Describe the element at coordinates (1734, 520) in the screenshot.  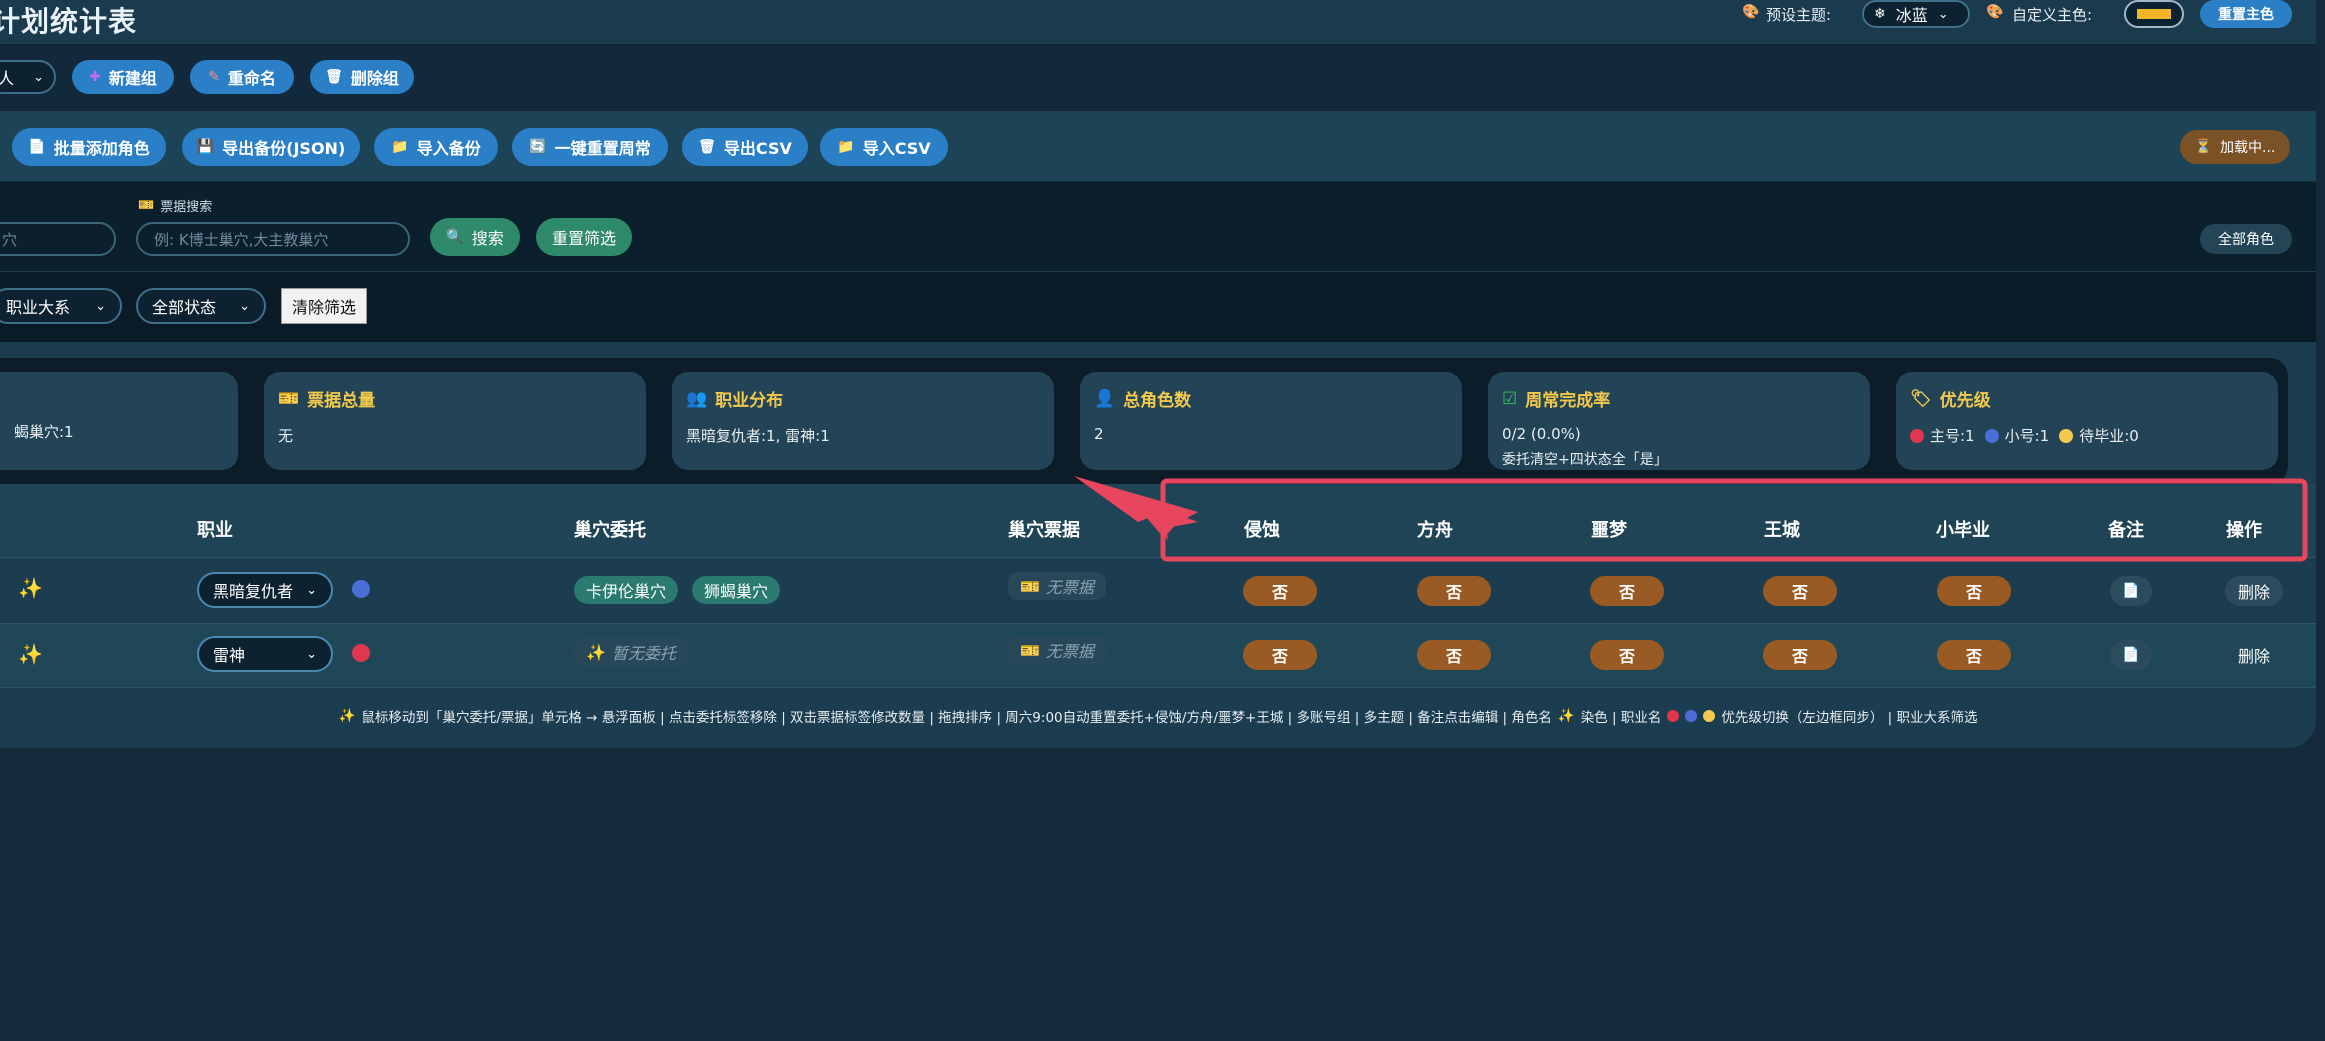
I see `annotation-highlight-box` at that location.